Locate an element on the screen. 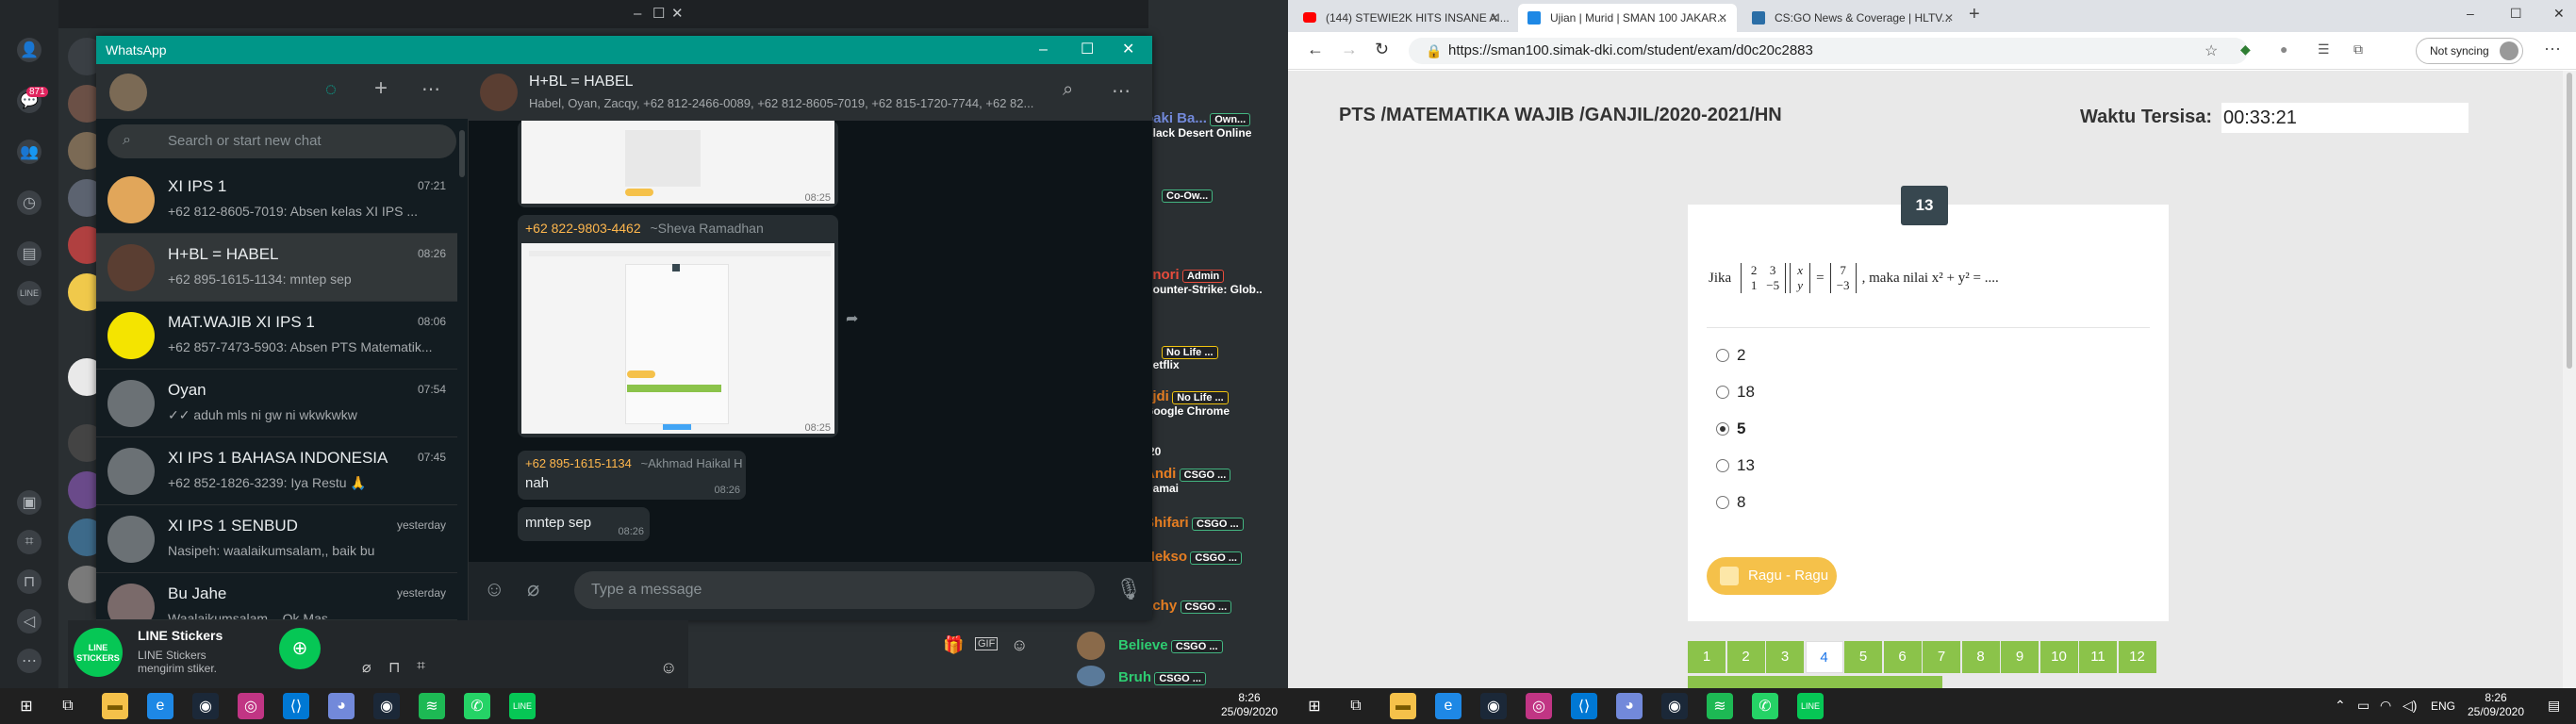 Image resolution: width=2576 pixels, height=724 pixels. text-message: mntep sep 08:26 is located at coordinates (584, 524).